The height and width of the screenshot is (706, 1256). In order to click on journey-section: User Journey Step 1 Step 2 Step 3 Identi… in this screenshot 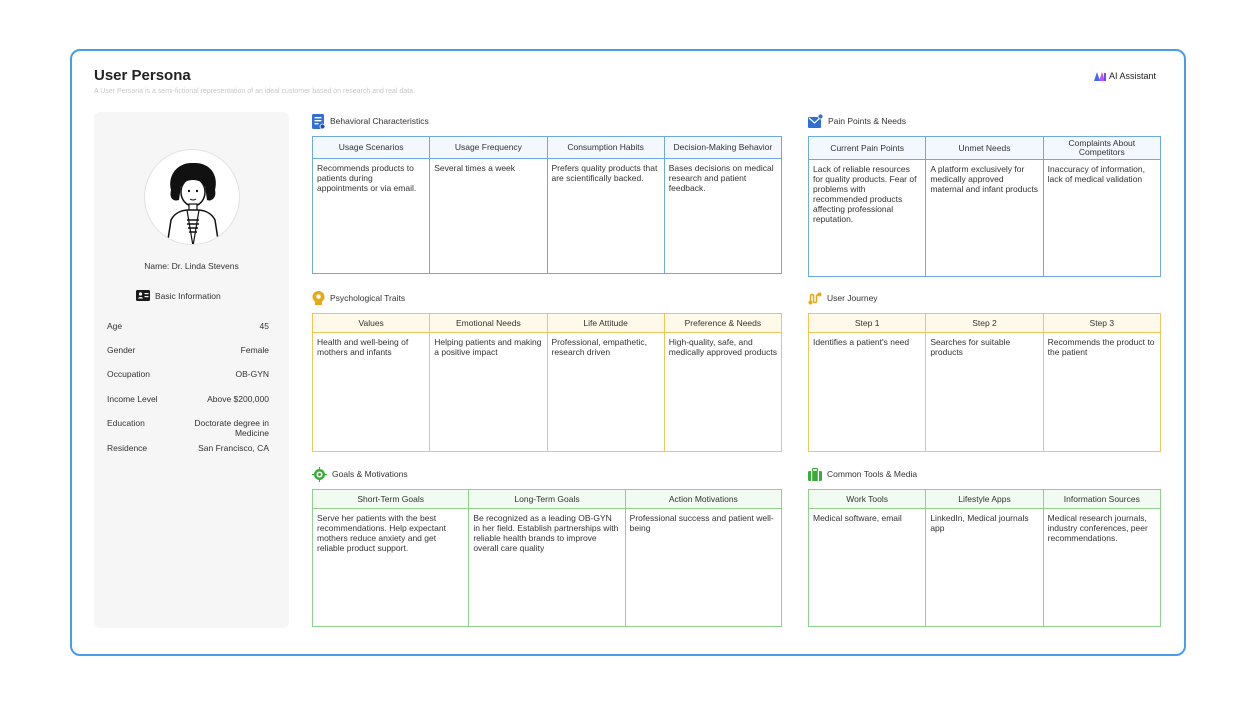, I will do `click(984, 371)`.